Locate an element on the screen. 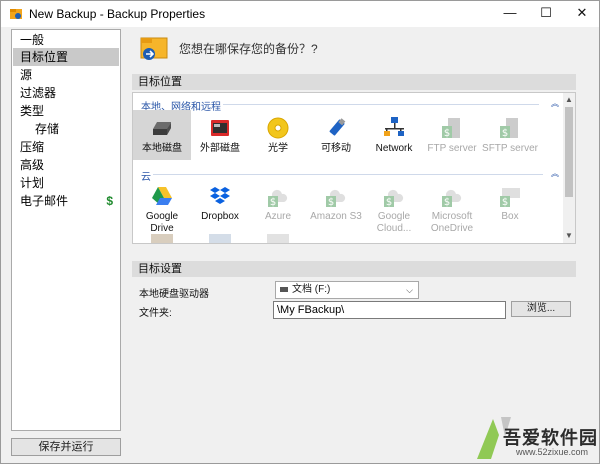  tile-box: $ Box is located at coordinates (510, 207).